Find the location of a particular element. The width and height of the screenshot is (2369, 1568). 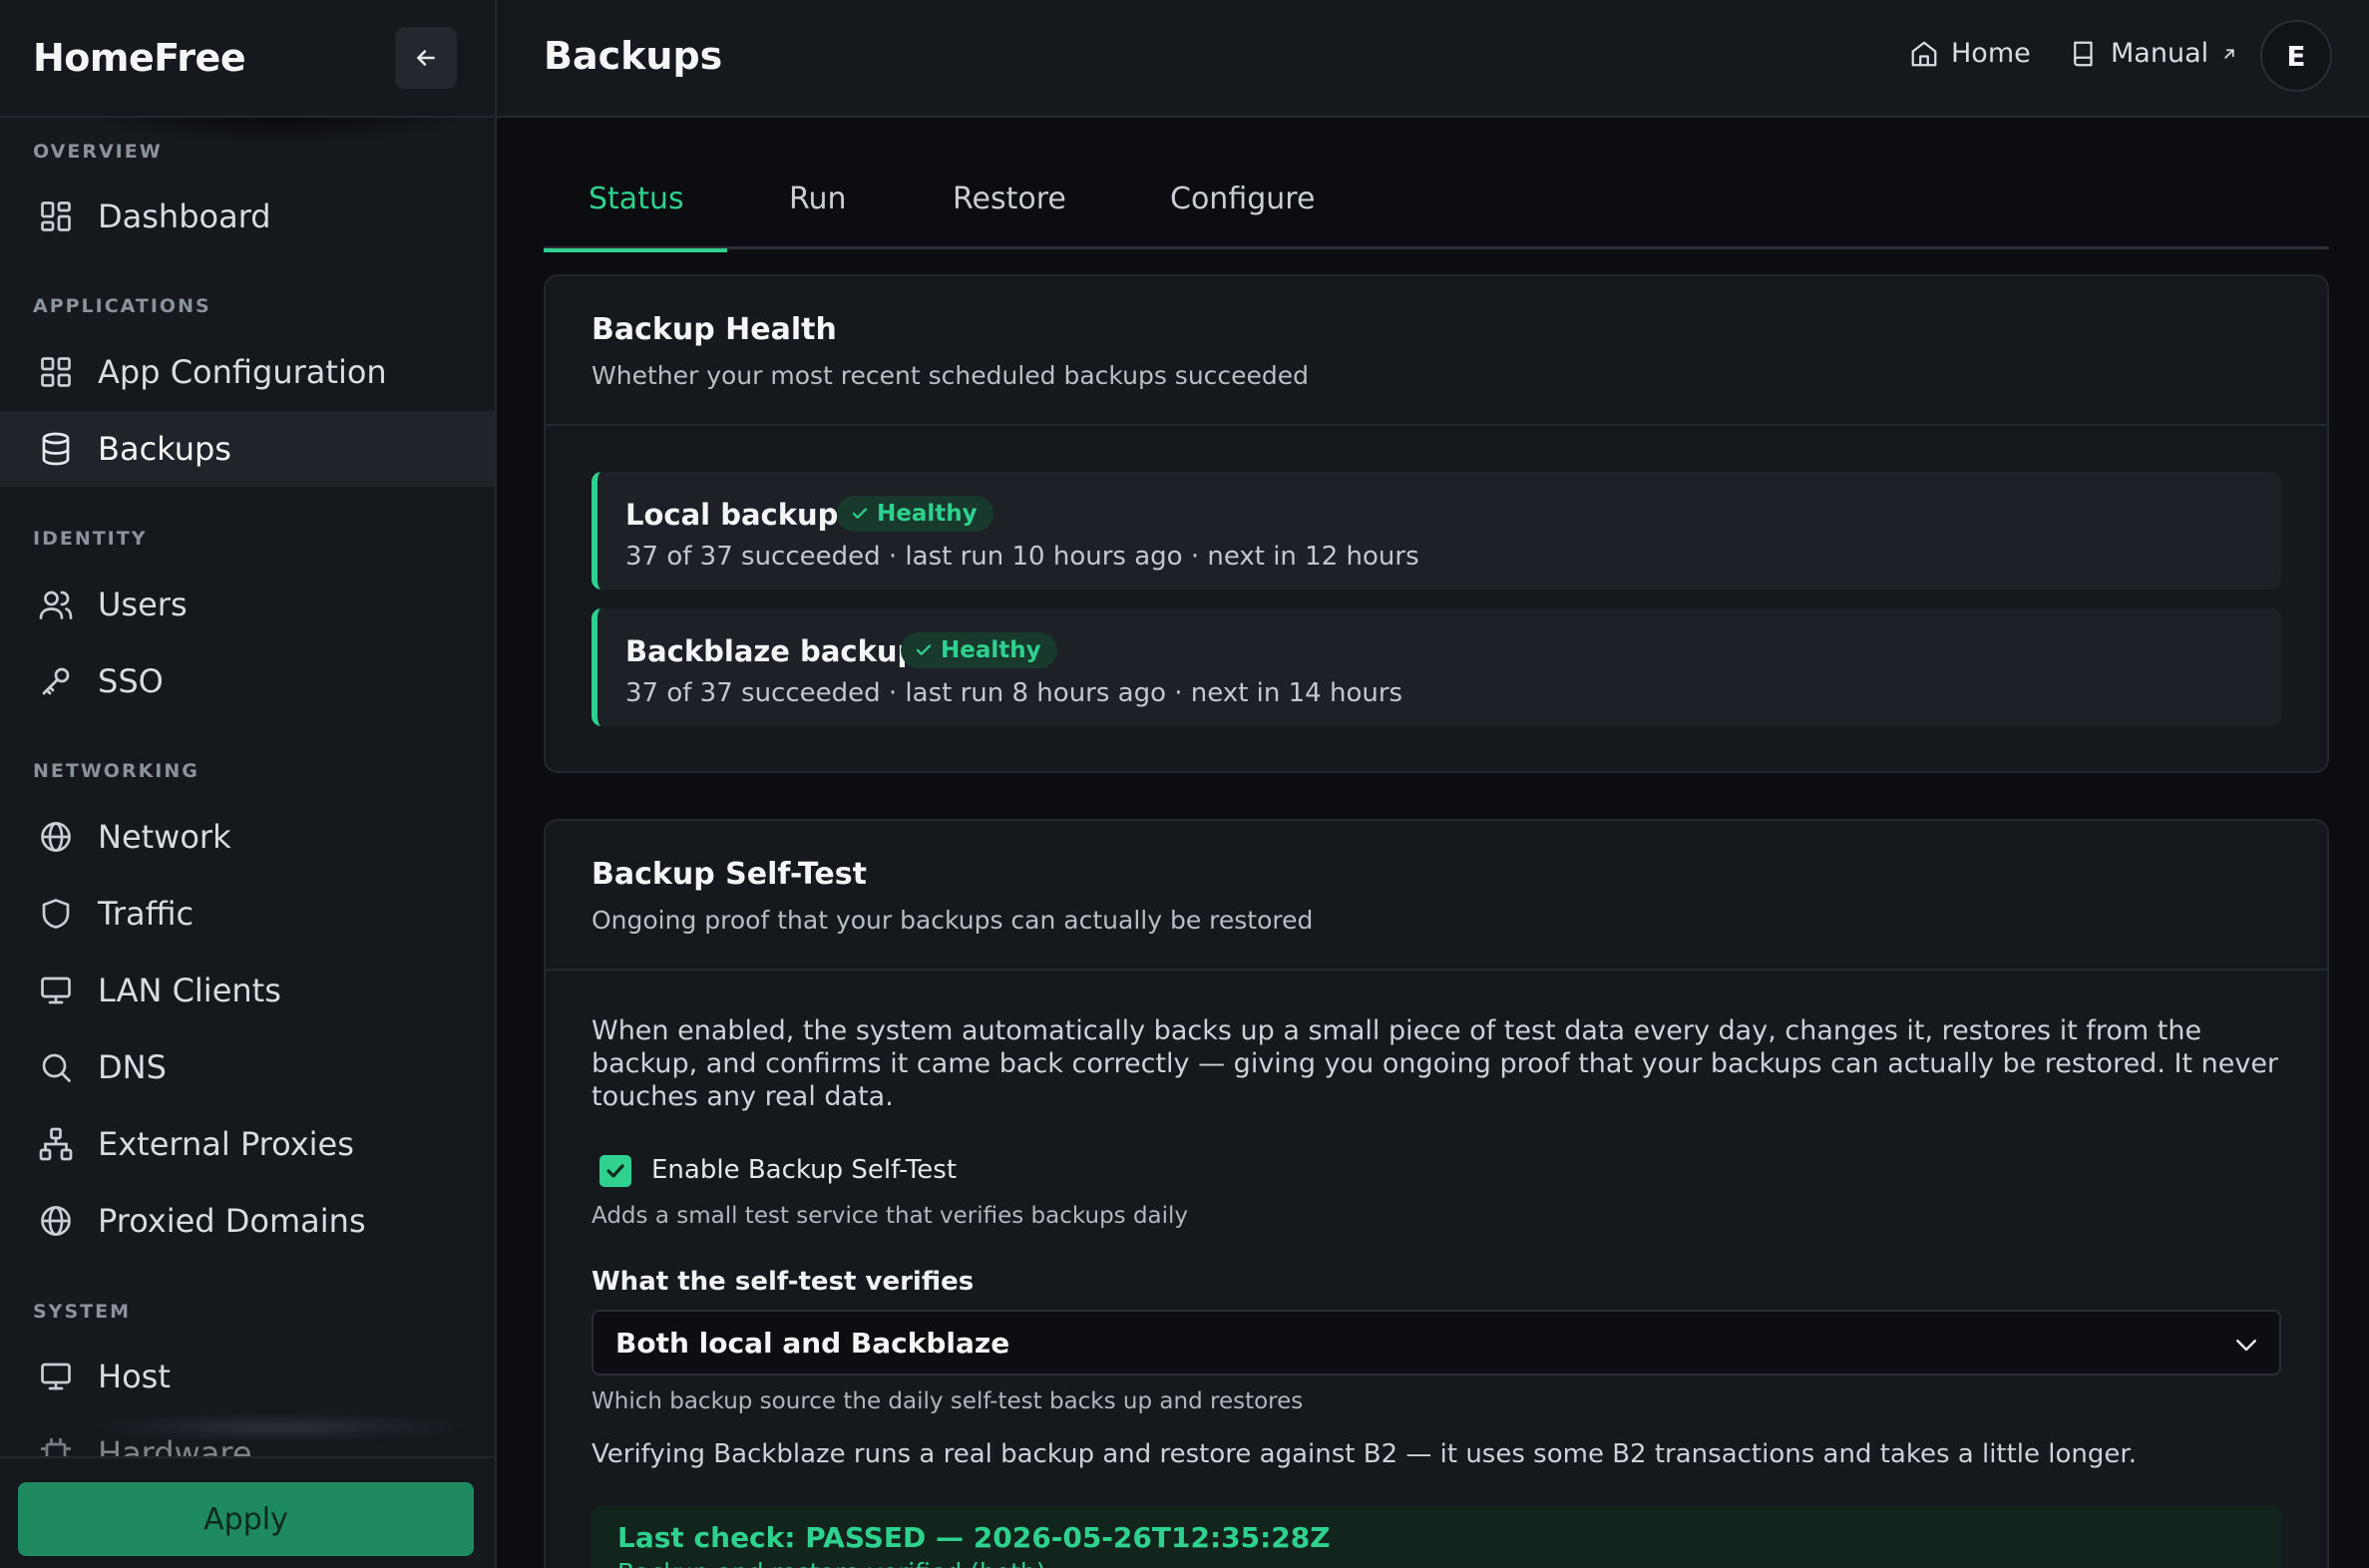

enable-self-test-checkbox is located at coordinates (615, 1171).